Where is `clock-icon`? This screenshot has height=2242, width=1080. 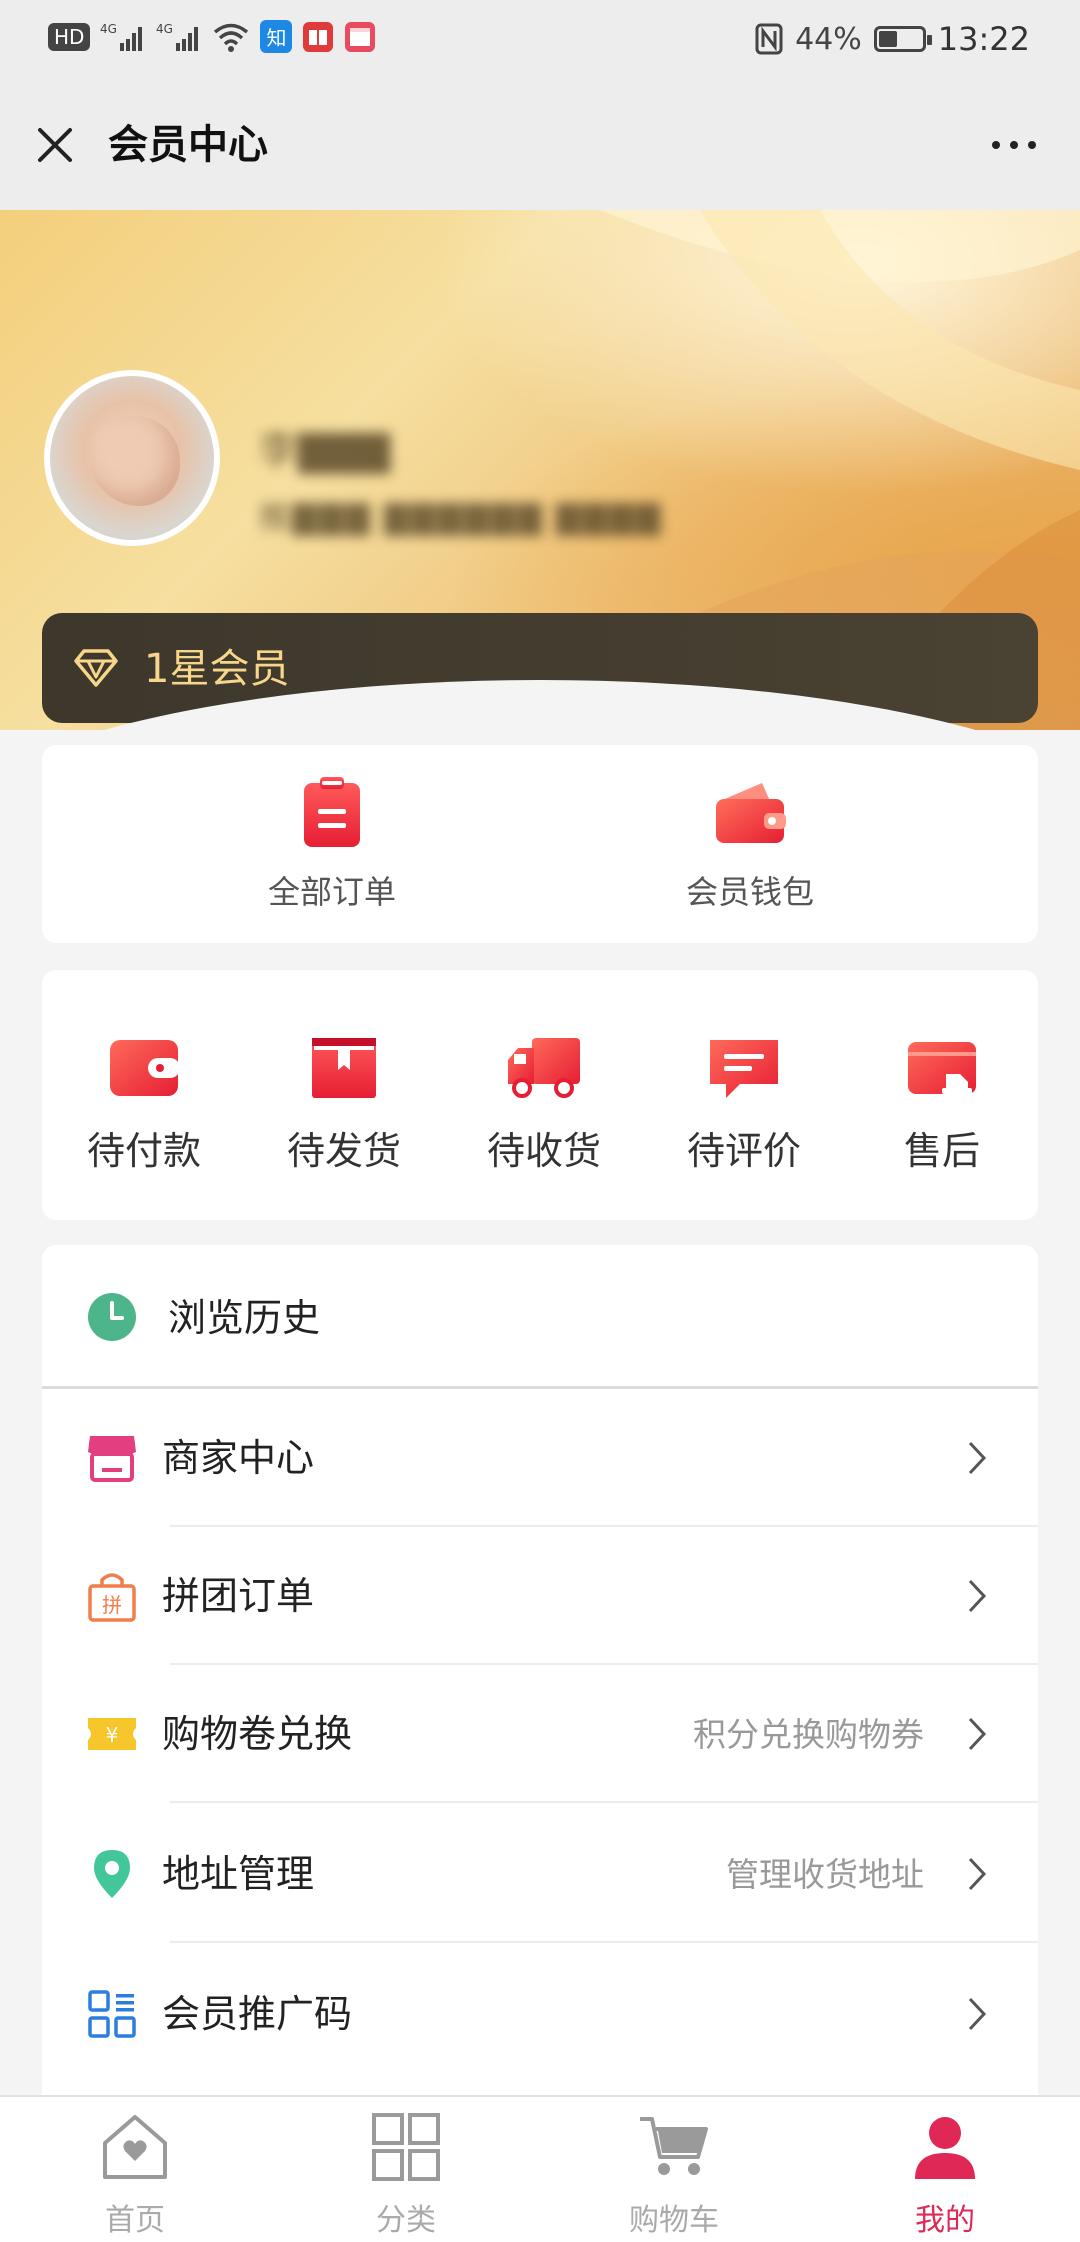
clock-icon is located at coordinates (112, 1317).